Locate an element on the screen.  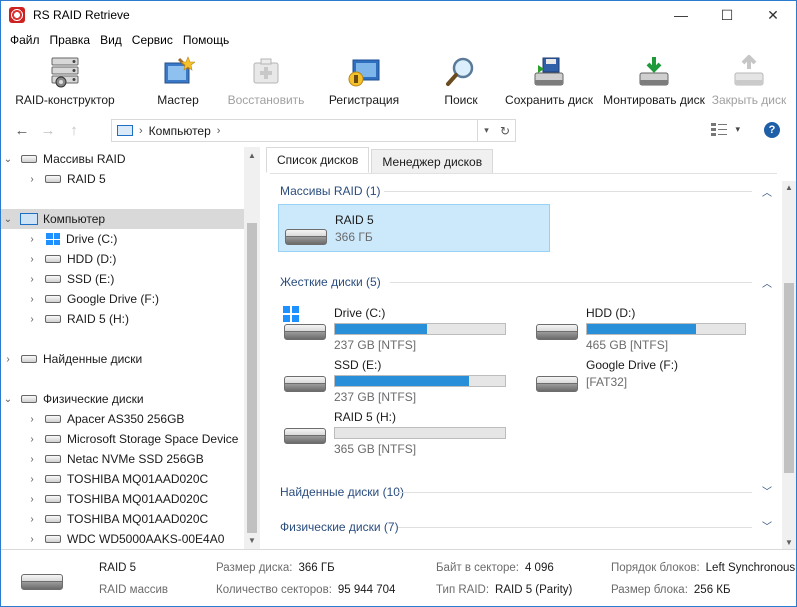
tree-label: TOSHIBA MQ01AAD020C is located at coordinates (138, 479).